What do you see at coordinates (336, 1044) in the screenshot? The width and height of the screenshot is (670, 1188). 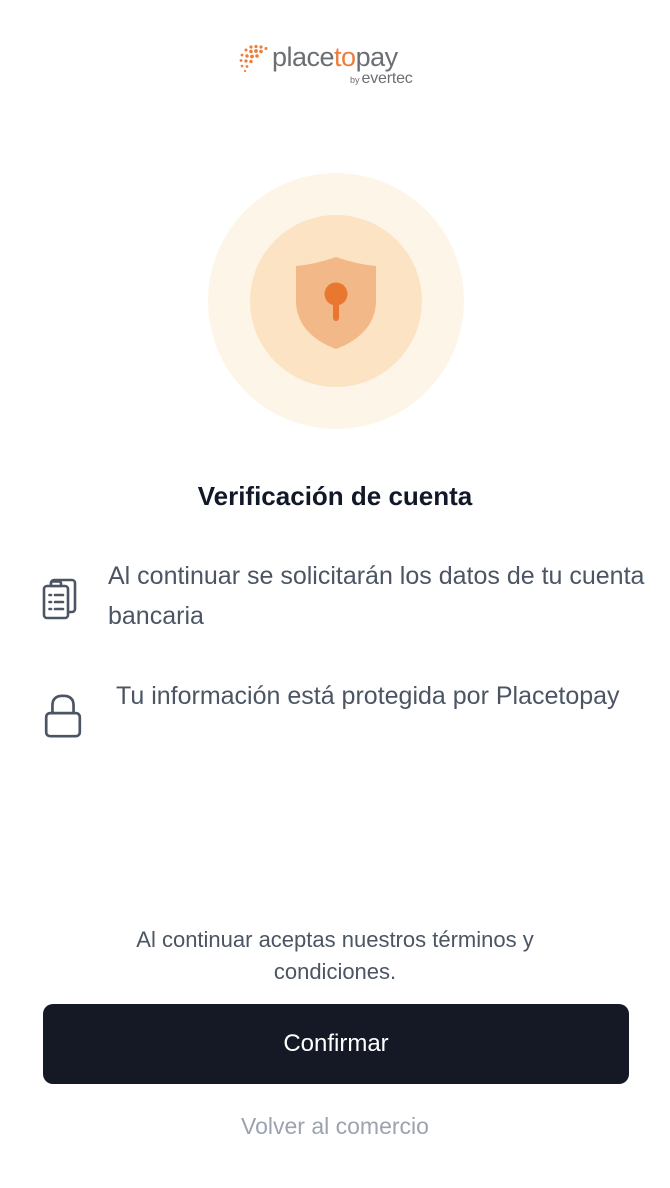 I see `confirm-button: Confirmar` at bounding box center [336, 1044].